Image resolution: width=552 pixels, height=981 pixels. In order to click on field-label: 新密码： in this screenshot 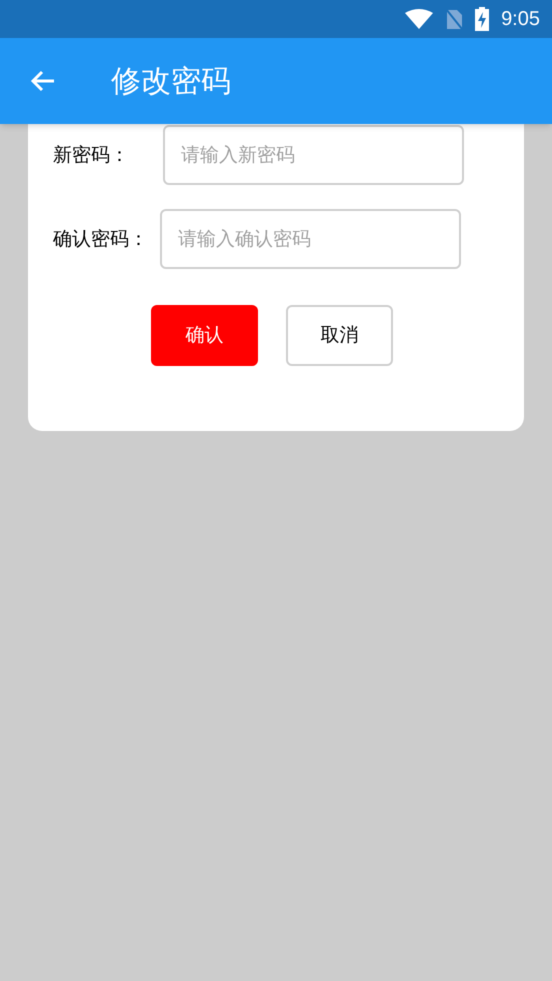, I will do `click(91, 155)`.